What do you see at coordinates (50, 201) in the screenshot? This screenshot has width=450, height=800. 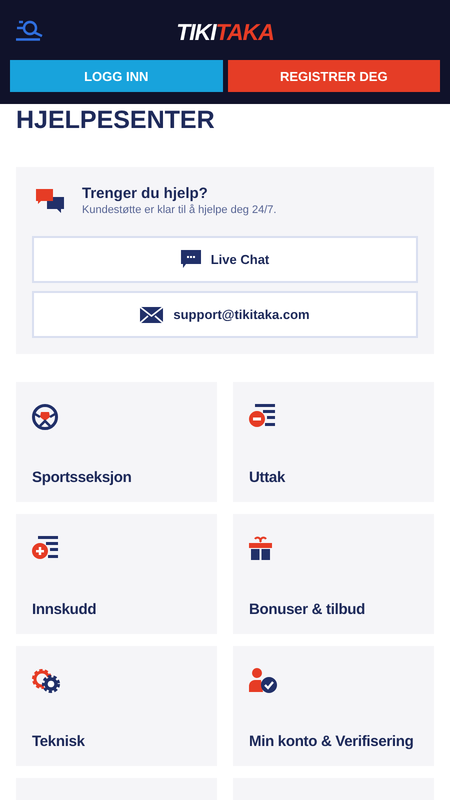 I see `chat-bubbles-icon` at bounding box center [50, 201].